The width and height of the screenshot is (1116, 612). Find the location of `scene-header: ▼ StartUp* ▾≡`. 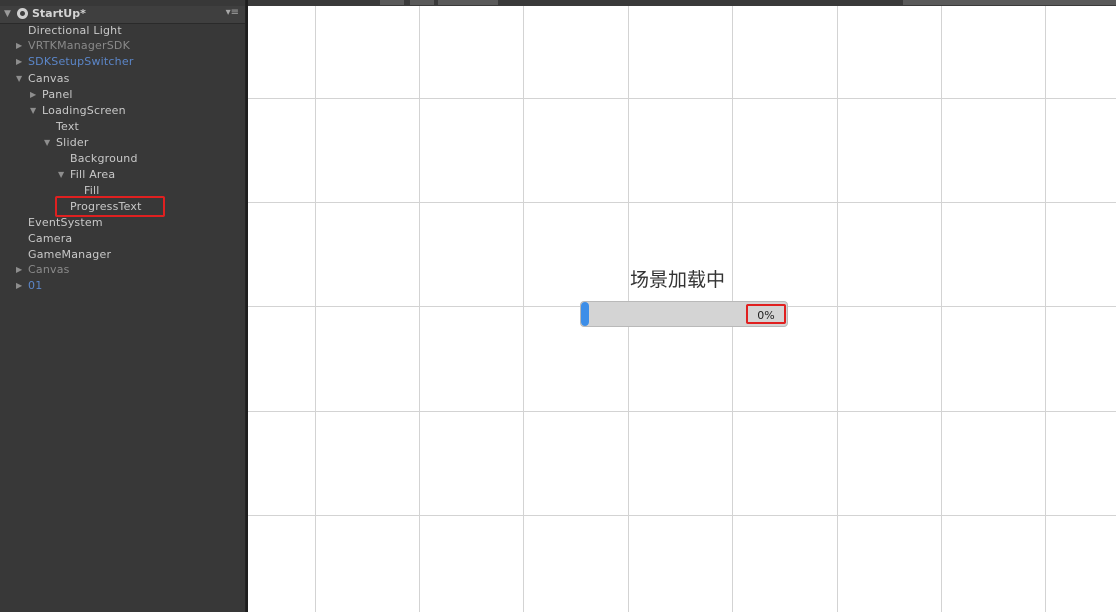

scene-header: ▼ StartUp* ▾≡ is located at coordinates (122, 15).